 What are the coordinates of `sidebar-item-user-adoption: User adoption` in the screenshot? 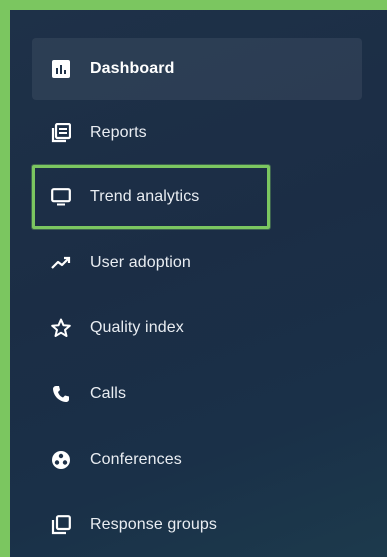 It's located at (197, 263).